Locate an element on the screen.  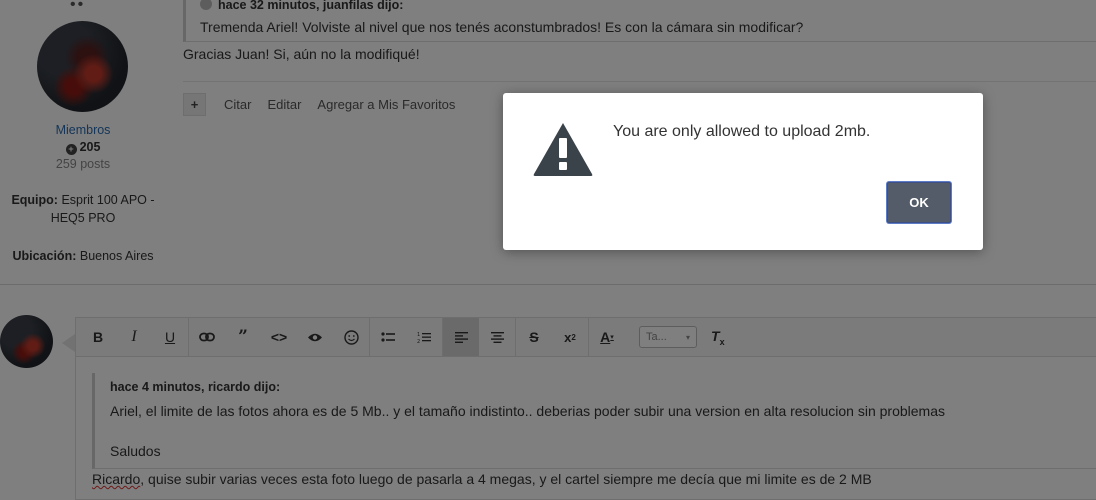
dialog-message: You are only allowed to upload 2mb. is located at coordinates (742, 131).